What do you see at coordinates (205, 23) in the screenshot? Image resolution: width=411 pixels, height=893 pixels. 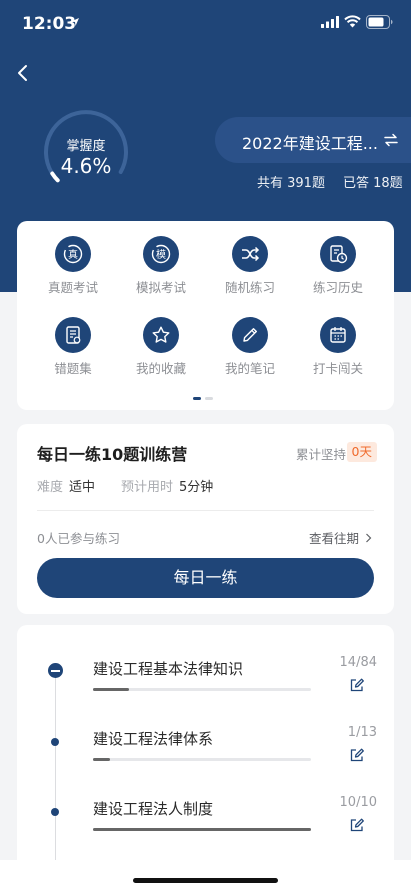 I see `status-bar: 12:03` at bounding box center [205, 23].